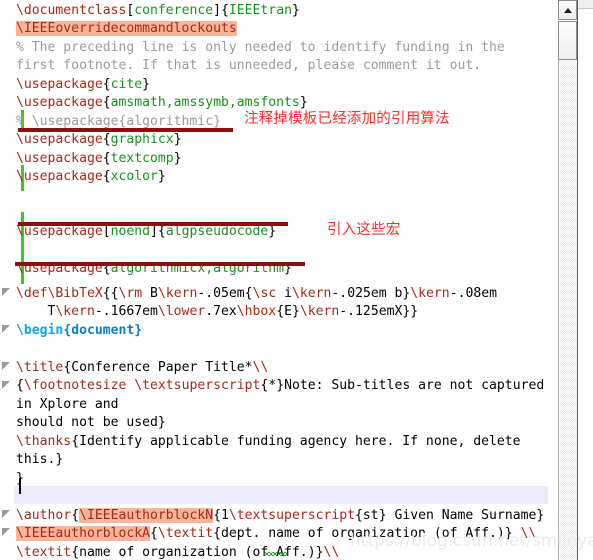 The width and height of the screenshot is (593, 560). I want to click on code-line: \usepackage{graphicx}, so click(99, 140).